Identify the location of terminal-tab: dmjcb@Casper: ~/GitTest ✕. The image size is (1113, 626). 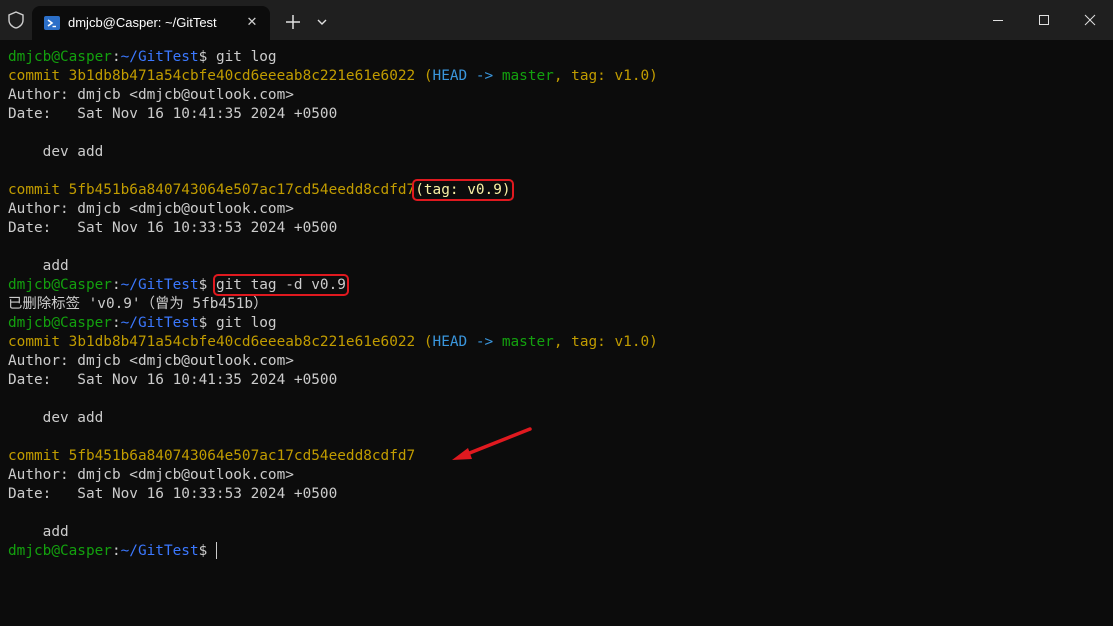
(151, 23).